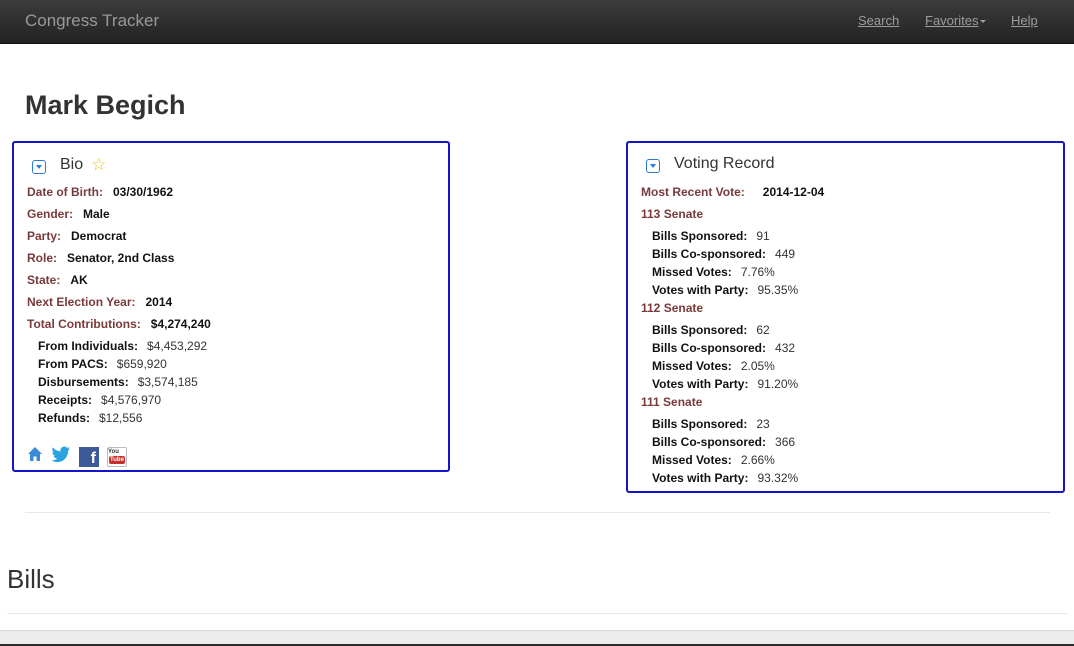 This screenshot has width=1074, height=646. I want to click on contribution-row: From Individuals: $4,453,292, so click(122, 346).